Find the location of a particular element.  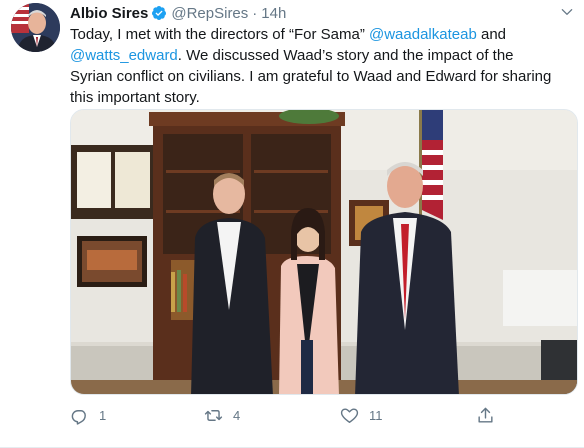

tweet-actions: 1 4 11 is located at coordinates (290, 415).